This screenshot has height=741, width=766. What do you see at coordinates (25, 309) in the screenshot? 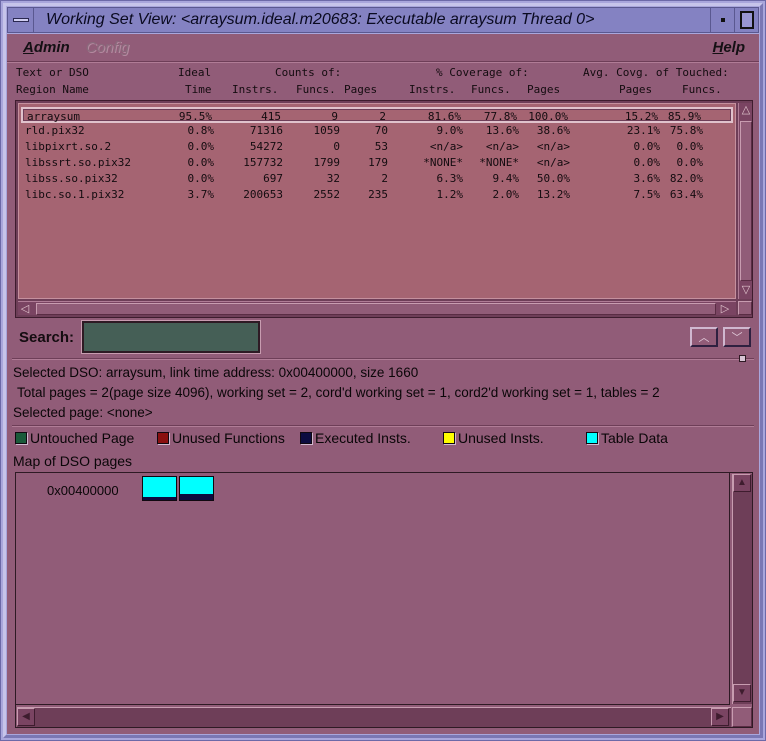
I see `scroll-left-icon: ◁` at bounding box center [25, 309].